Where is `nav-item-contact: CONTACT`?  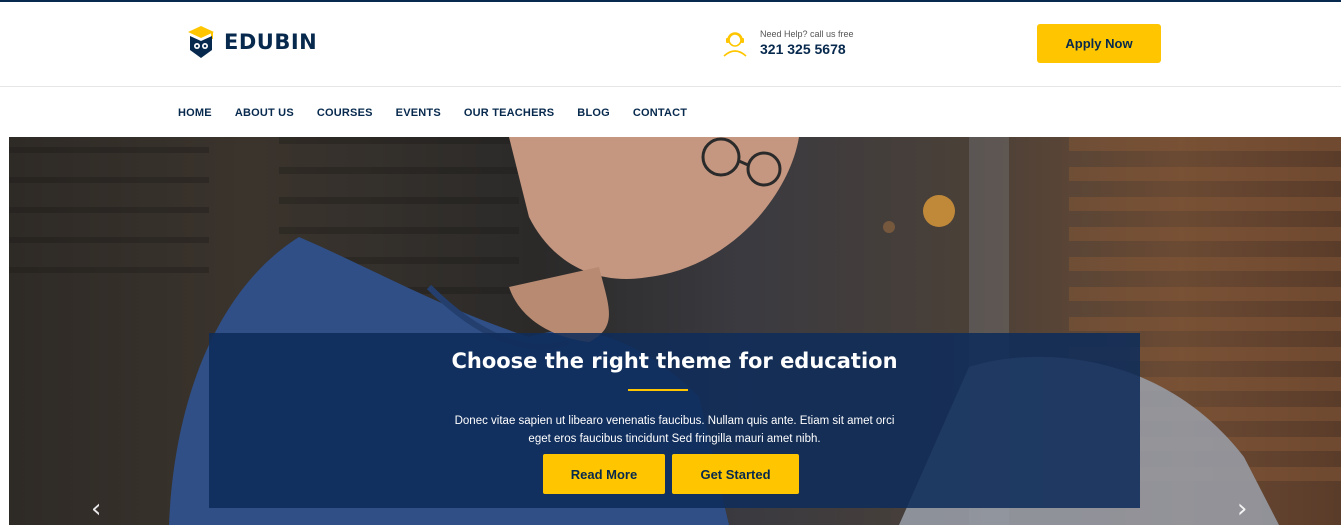
nav-item-contact: CONTACT is located at coordinates (660, 113).